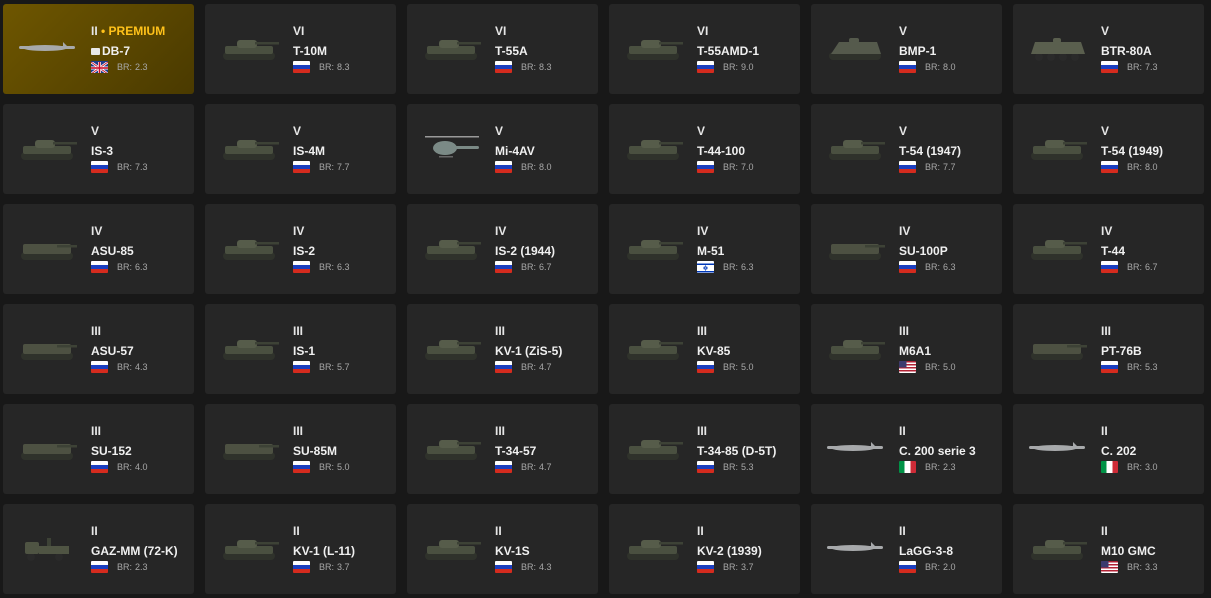 The height and width of the screenshot is (598, 1211). What do you see at coordinates (98, 449) in the screenshot?
I see `vehicle-card: III SU-152 BR: 4.0` at bounding box center [98, 449].